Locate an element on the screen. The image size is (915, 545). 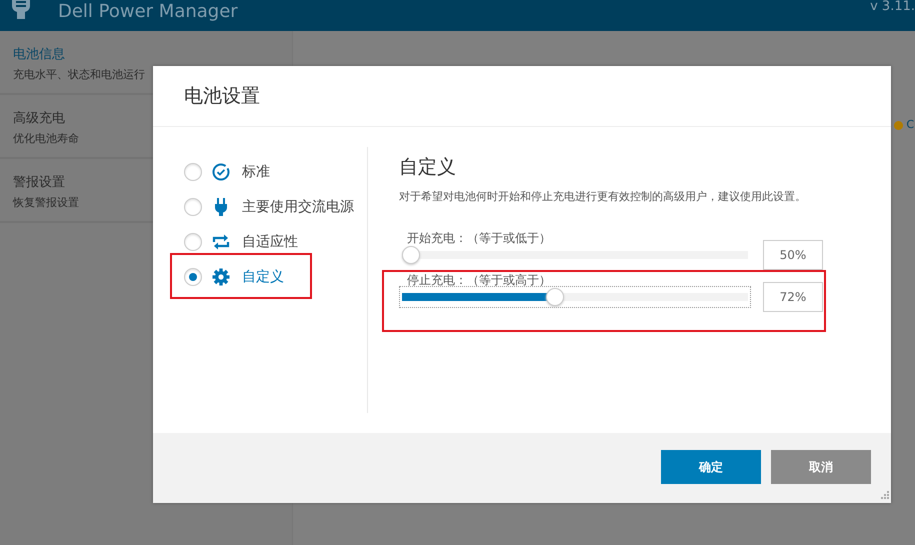
option-label: 自适应性 is located at coordinates (270, 241).